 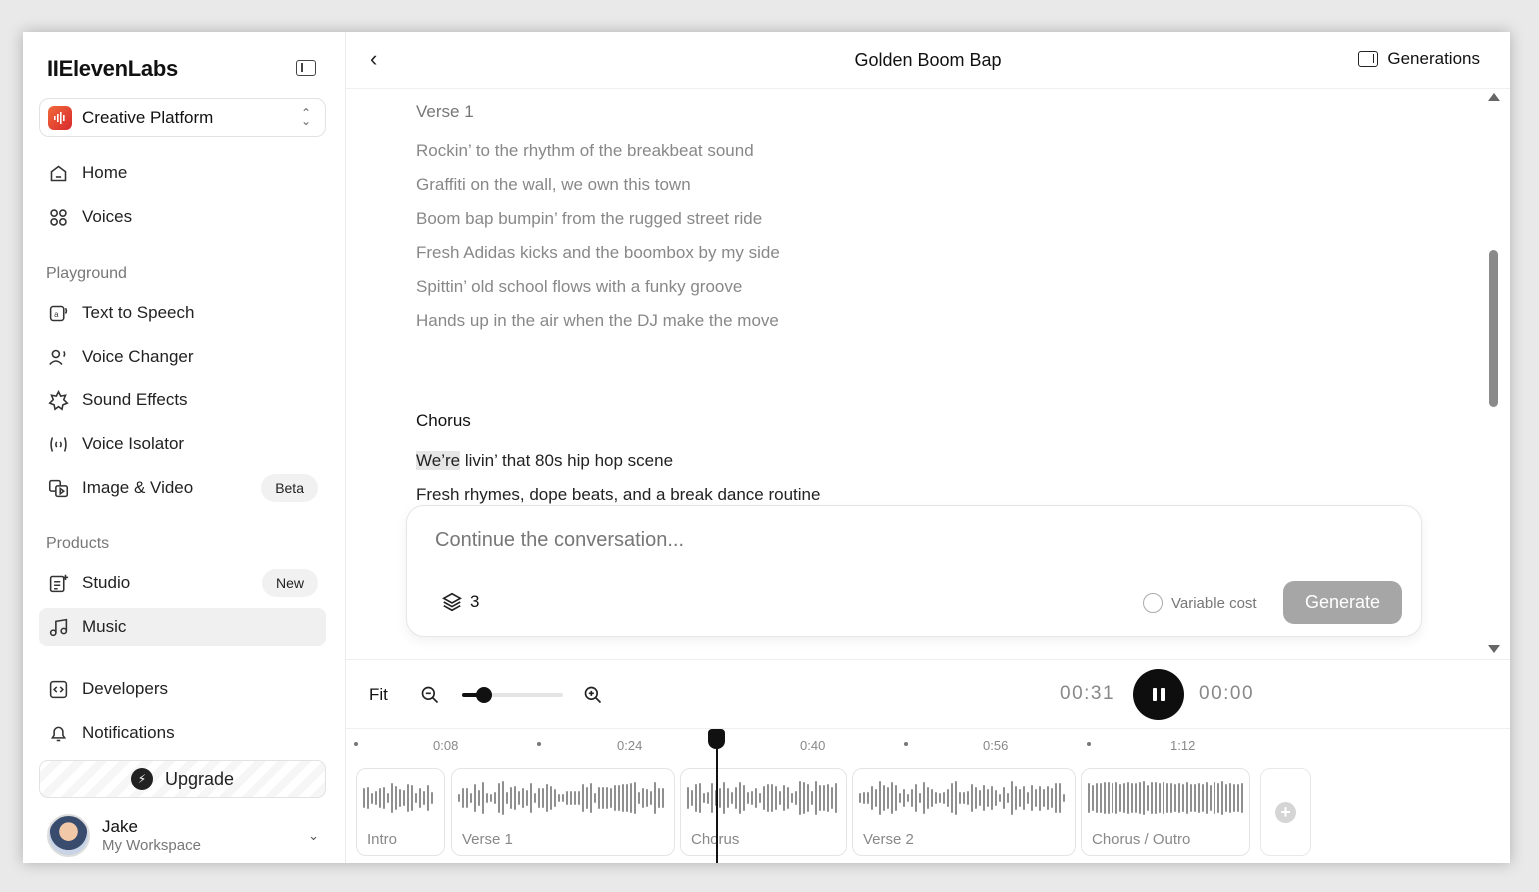 I want to click on playhead-handle, so click(x=716, y=739).